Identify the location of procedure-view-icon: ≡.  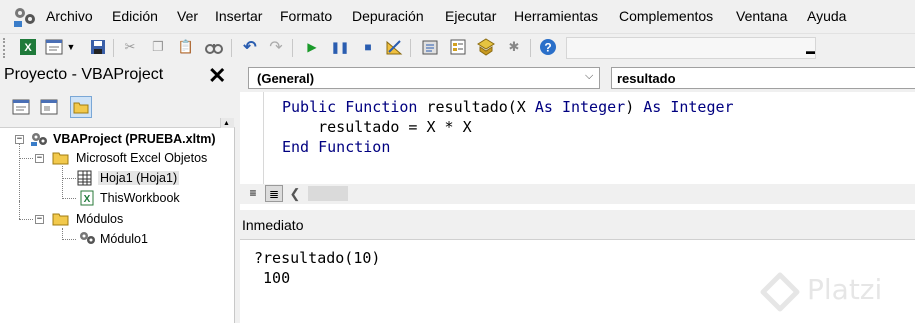
(253, 193).